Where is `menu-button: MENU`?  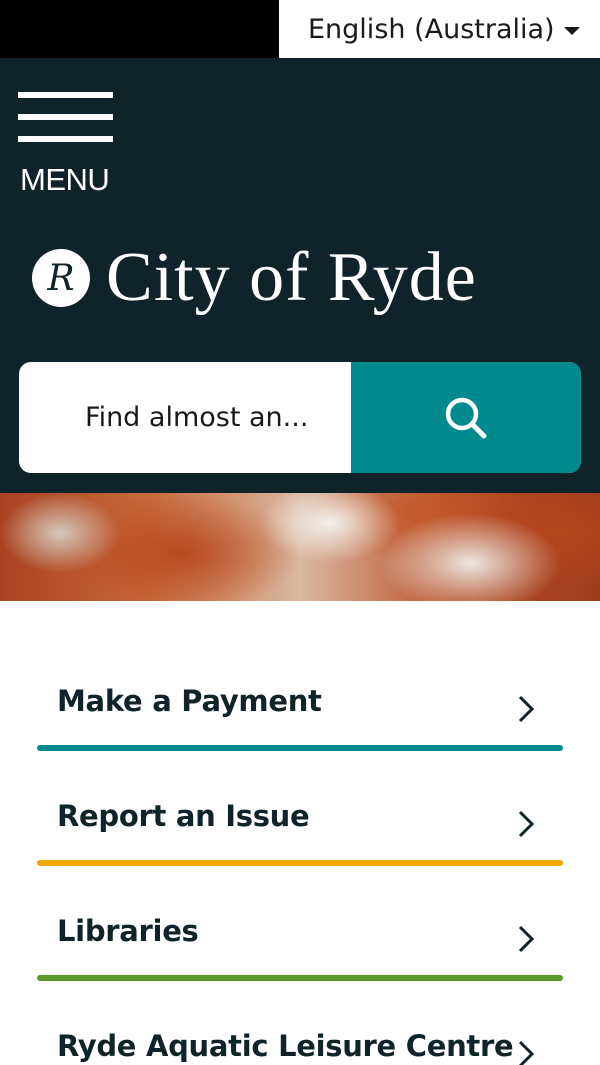
menu-button: MENU is located at coordinates (66, 146).